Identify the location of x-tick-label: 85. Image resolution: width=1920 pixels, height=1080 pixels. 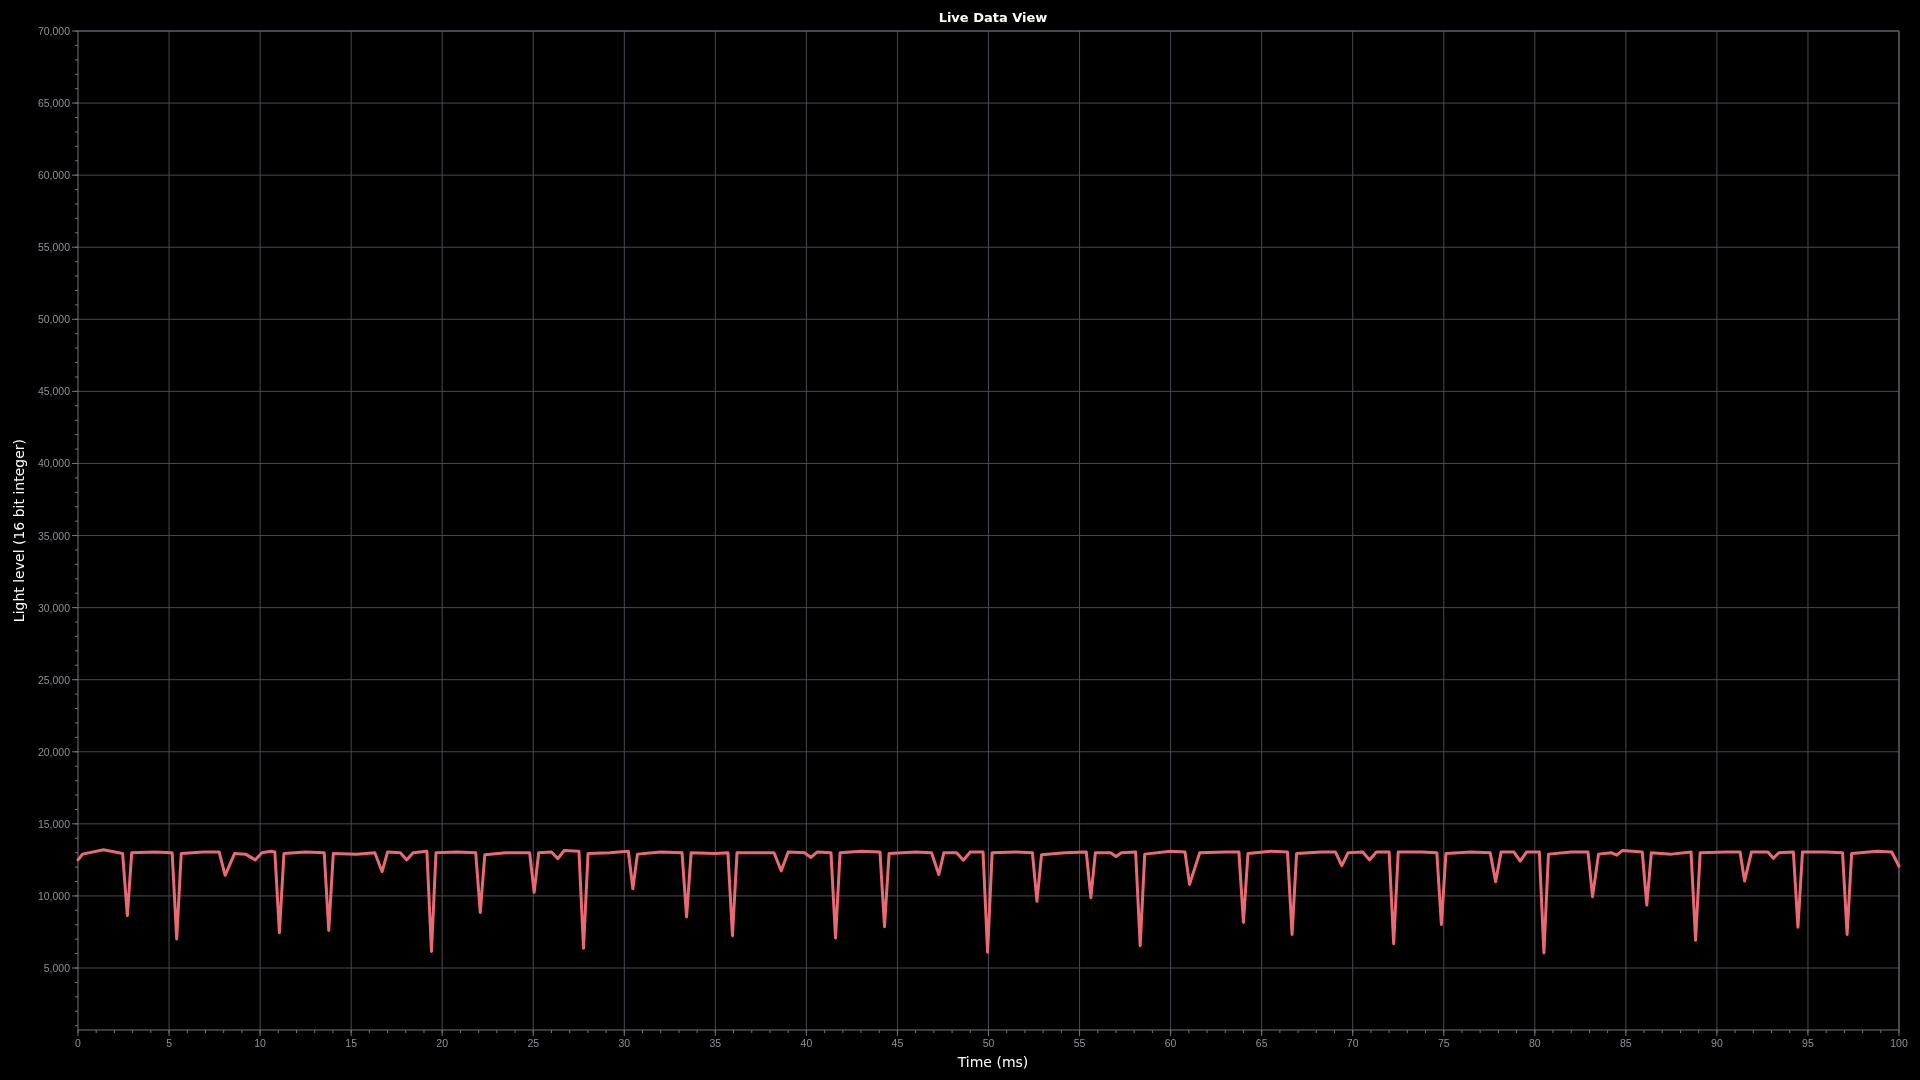
(1626, 1043).